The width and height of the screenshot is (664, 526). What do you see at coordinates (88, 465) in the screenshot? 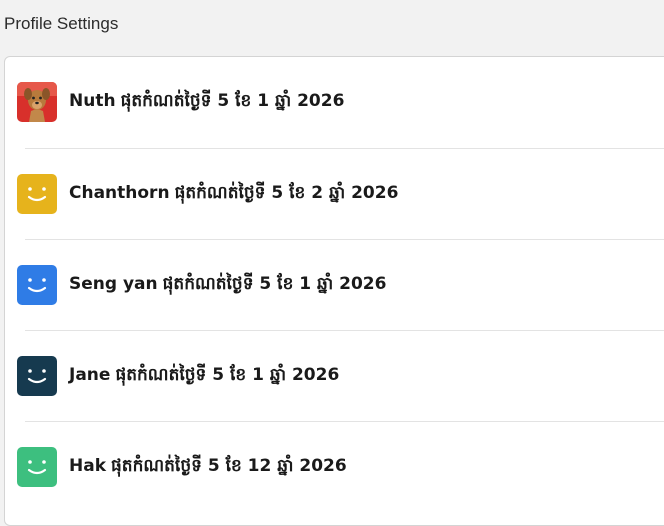
I see `profile-name: Hak` at bounding box center [88, 465].